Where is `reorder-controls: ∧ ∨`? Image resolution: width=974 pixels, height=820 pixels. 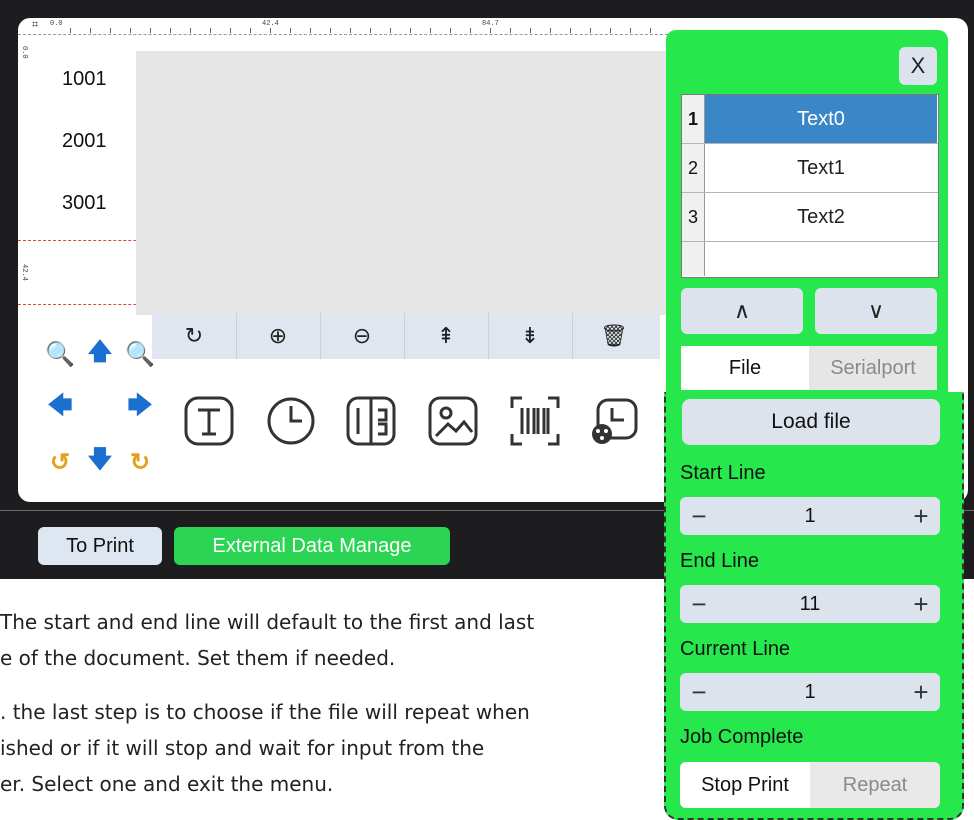 reorder-controls: ∧ ∨ is located at coordinates (809, 311).